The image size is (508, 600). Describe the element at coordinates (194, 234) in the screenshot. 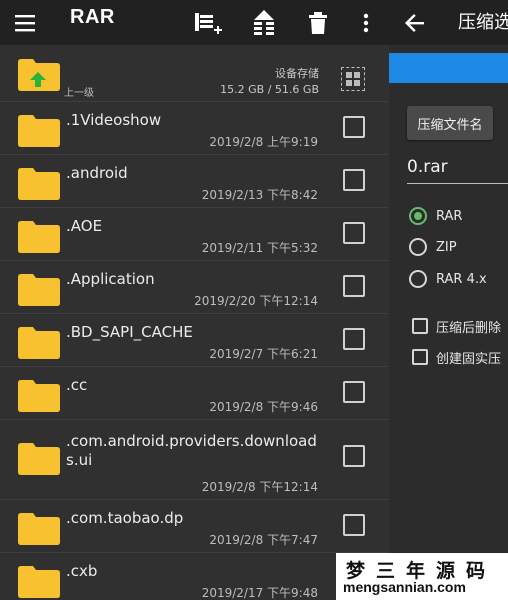

I see `file-row: .AOE 2019/2/11 下午5:32` at that location.